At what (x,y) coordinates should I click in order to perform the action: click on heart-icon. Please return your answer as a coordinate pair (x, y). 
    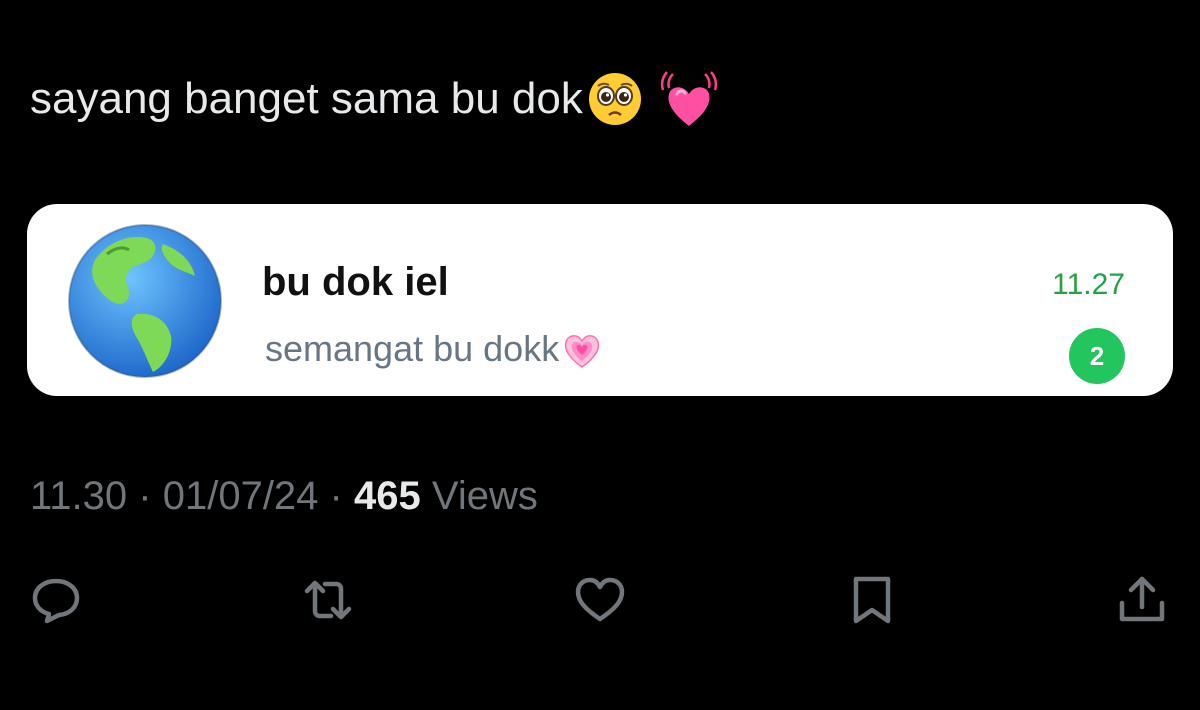
    Looking at the image, I should click on (600, 599).